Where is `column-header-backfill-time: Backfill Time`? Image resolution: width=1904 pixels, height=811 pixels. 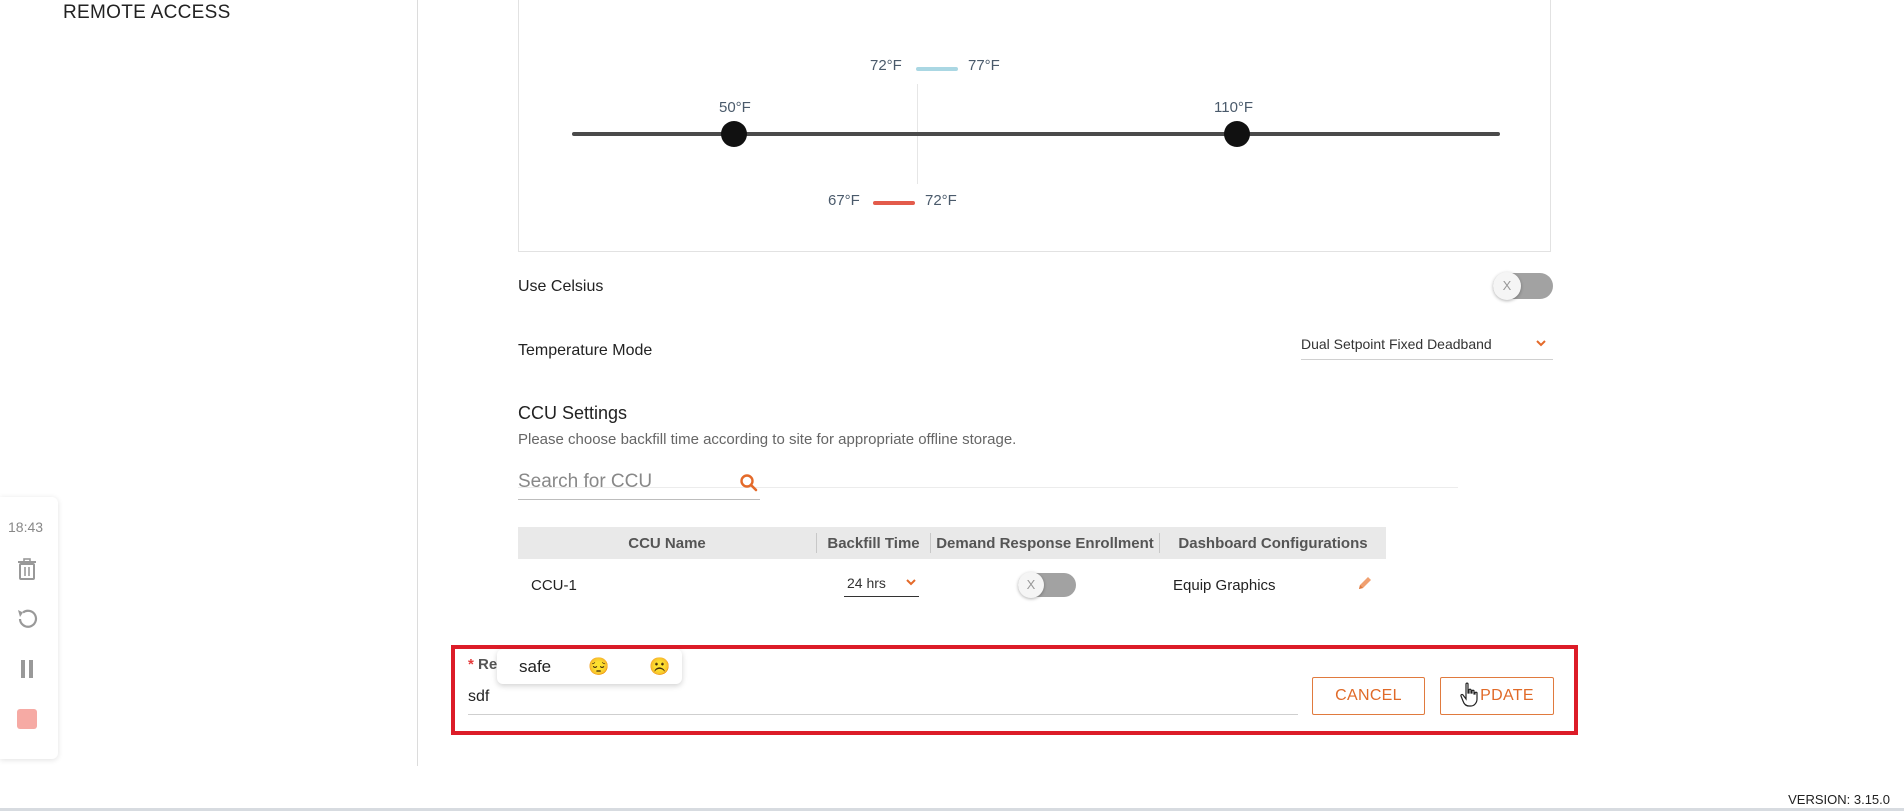 column-header-backfill-time: Backfill Time is located at coordinates (874, 543).